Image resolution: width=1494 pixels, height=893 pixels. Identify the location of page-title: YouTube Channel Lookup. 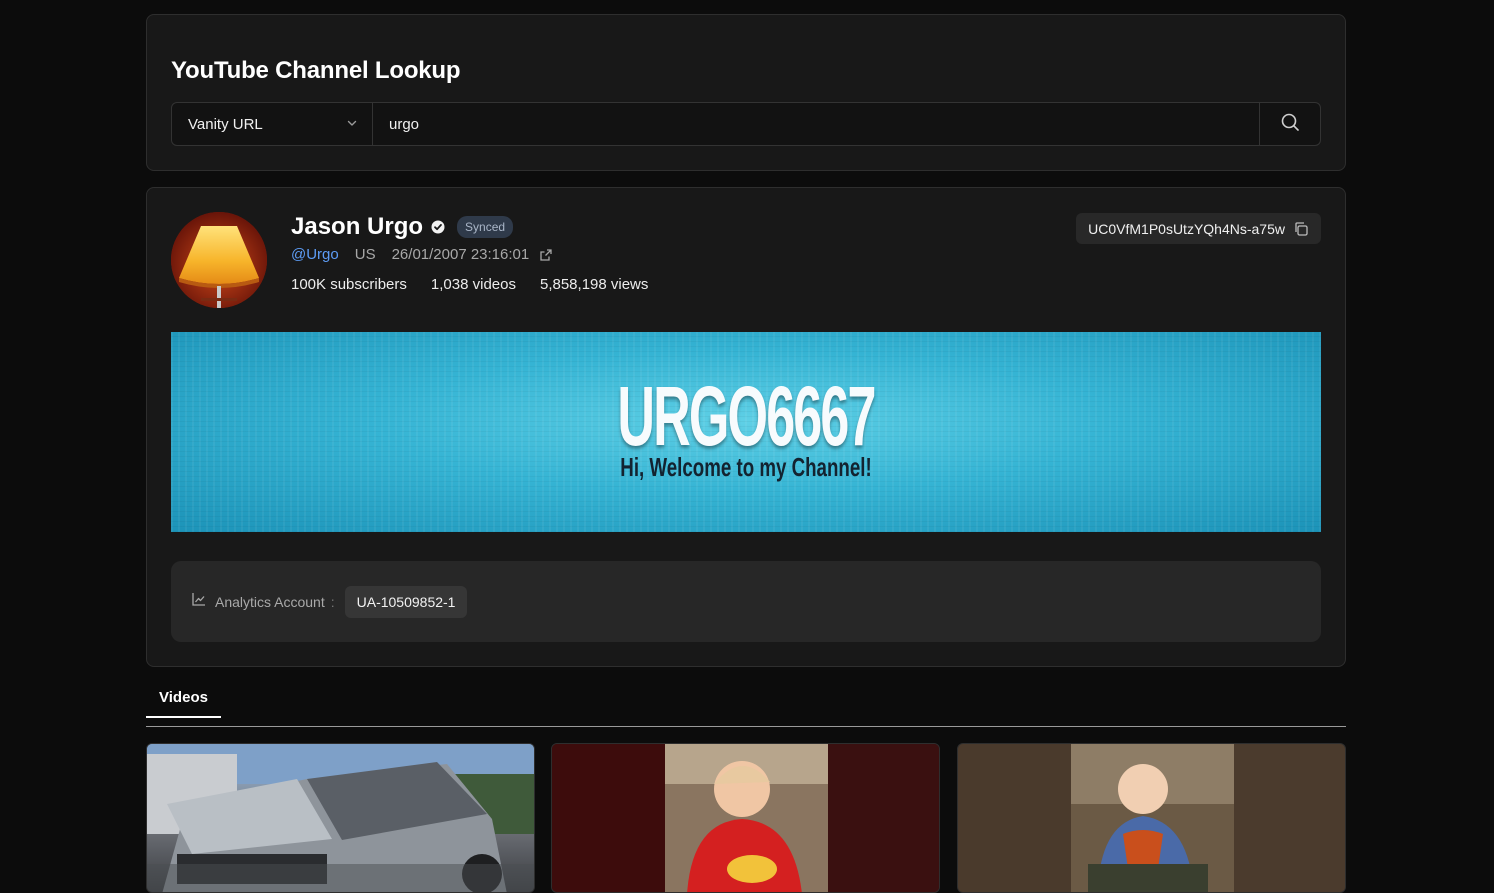
(316, 70).